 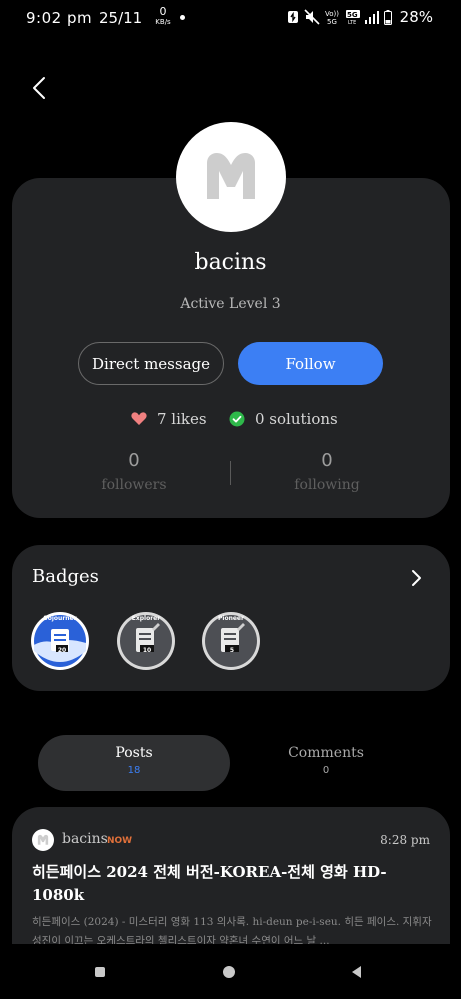 What do you see at coordinates (163, 11) in the screenshot?
I see `network-speed-value: 0` at bounding box center [163, 11].